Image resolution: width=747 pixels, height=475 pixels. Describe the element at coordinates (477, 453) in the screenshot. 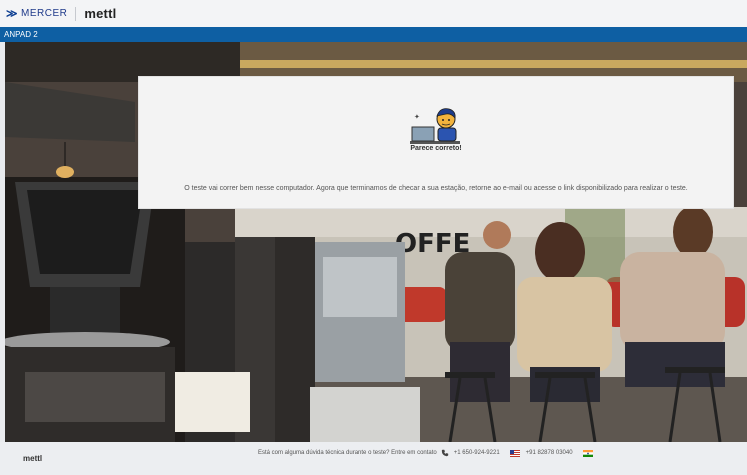

I see `support-phone-us: +1 650-924-9221` at that location.